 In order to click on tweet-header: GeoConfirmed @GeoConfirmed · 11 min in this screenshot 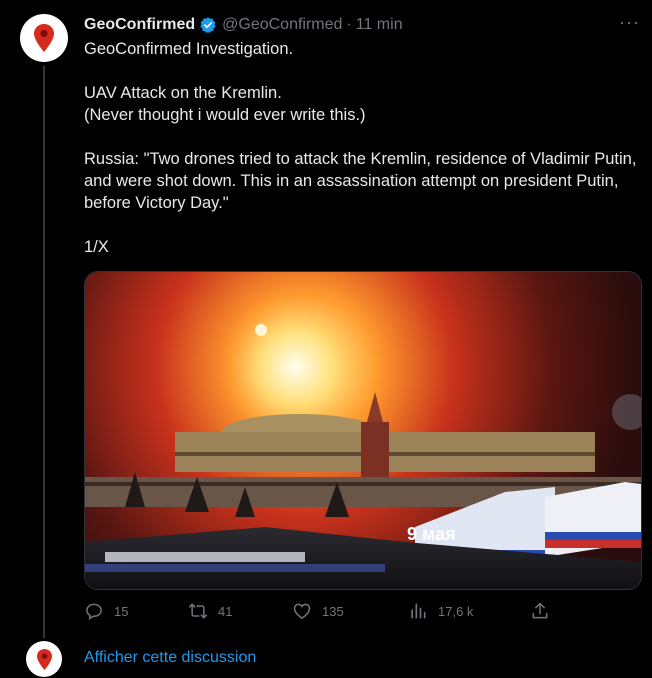, I will do `click(361, 25)`.